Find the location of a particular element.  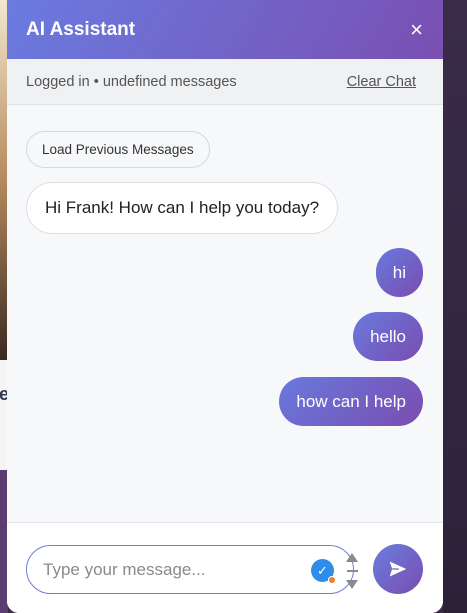

composer: ✓ is located at coordinates (225, 567).